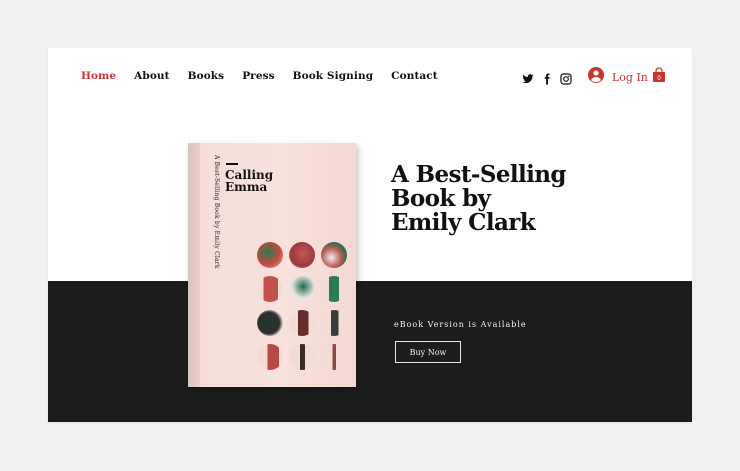 This screenshot has width=740, height=471. What do you see at coordinates (596, 77) in the screenshot?
I see `user-avatar-icon` at bounding box center [596, 77].